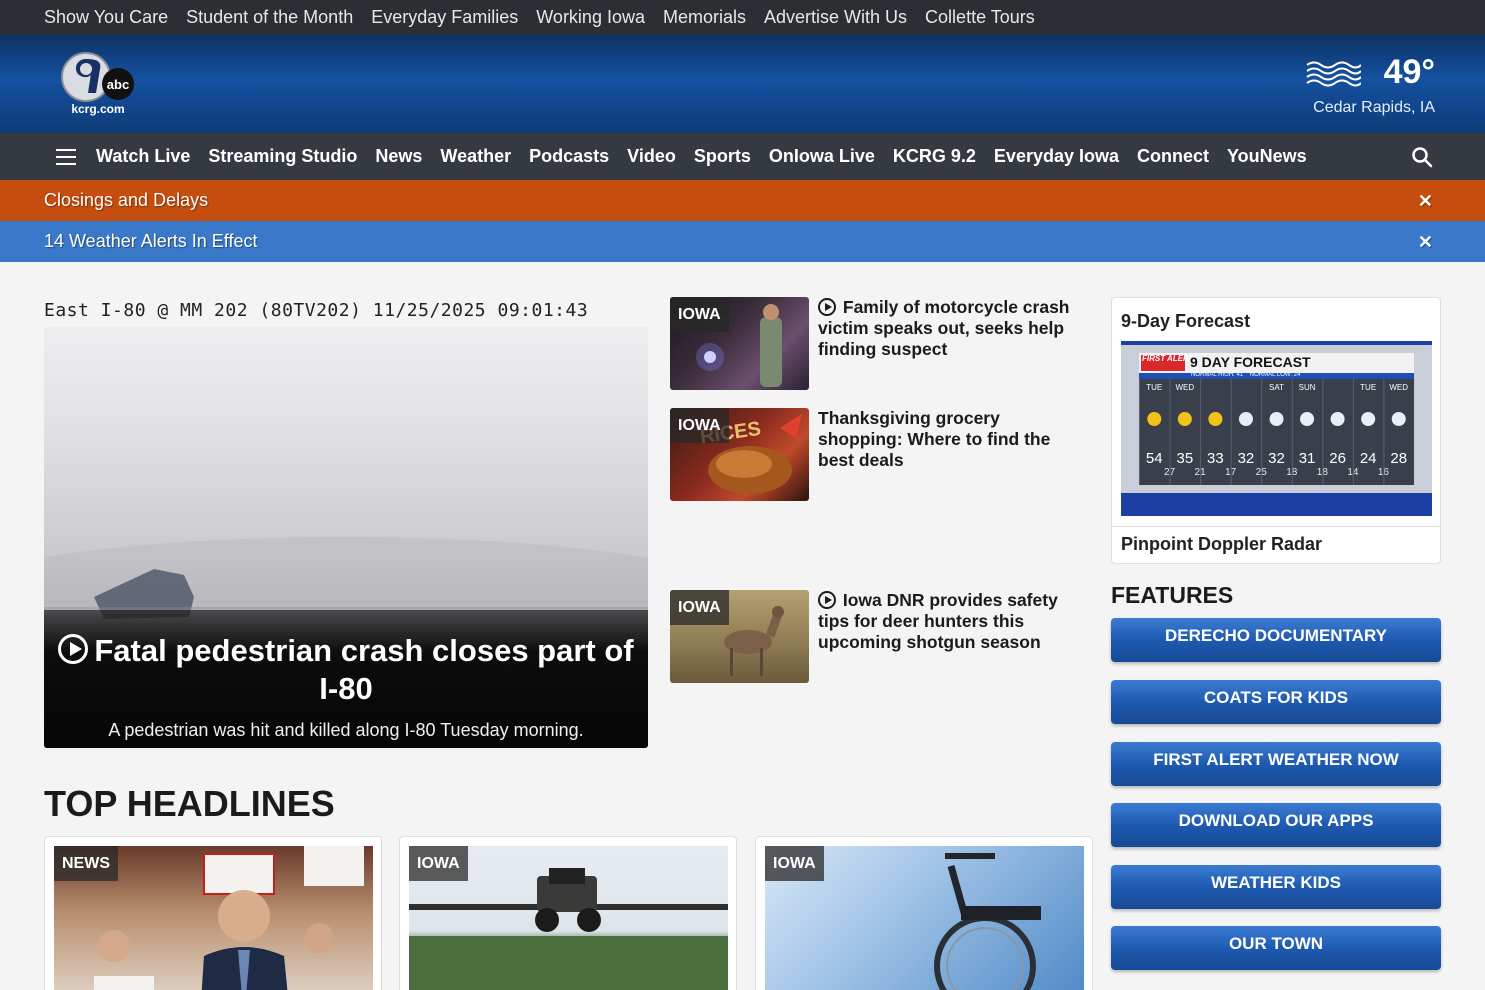 The height and width of the screenshot is (990, 1485). I want to click on current-weather: 49° Cedar Rapids, IA, so click(1370, 88).